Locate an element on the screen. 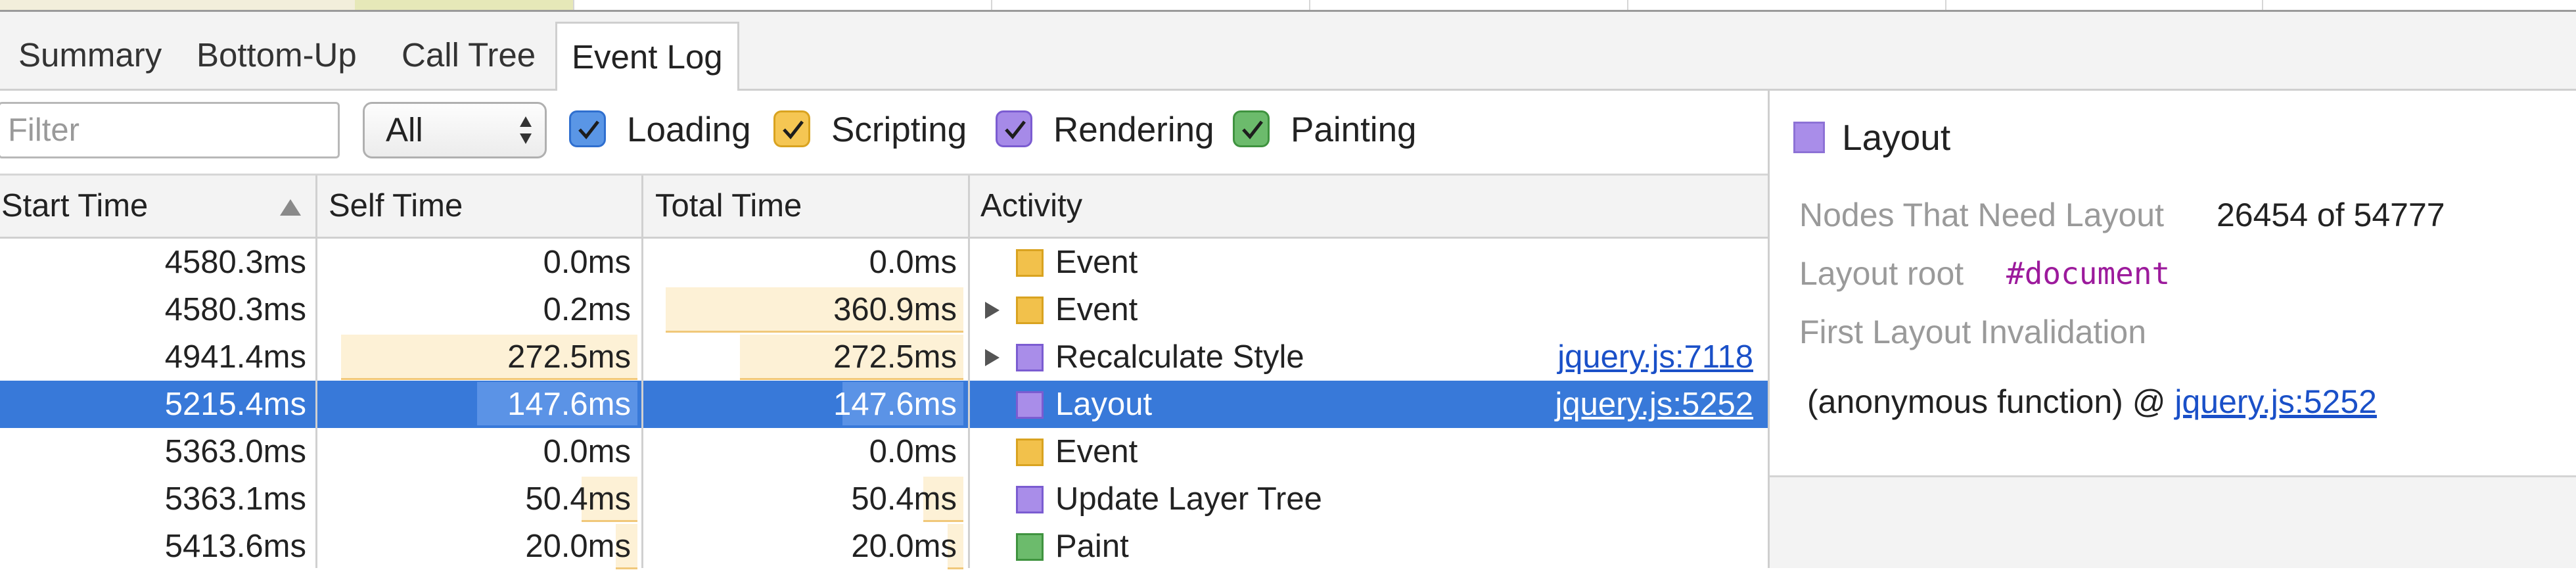  event-log-toolbar: All Loading Scripting Rendering is located at coordinates (884, 133).